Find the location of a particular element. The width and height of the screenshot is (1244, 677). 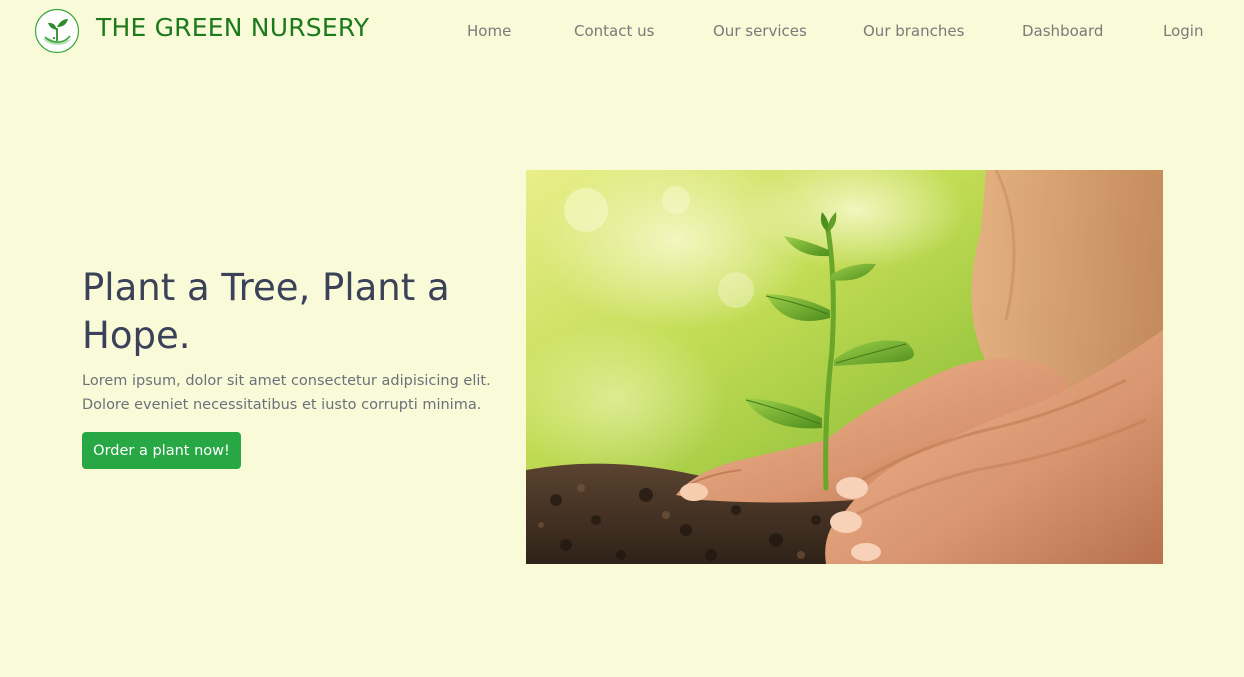

order-plant-button: Order a plant now! is located at coordinates (161, 450).